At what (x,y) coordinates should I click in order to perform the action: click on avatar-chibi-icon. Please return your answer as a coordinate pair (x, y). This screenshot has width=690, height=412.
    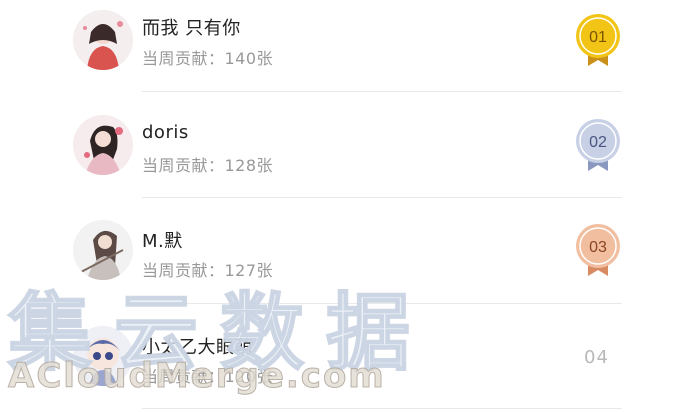
    Looking at the image, I should click on (103, 356).